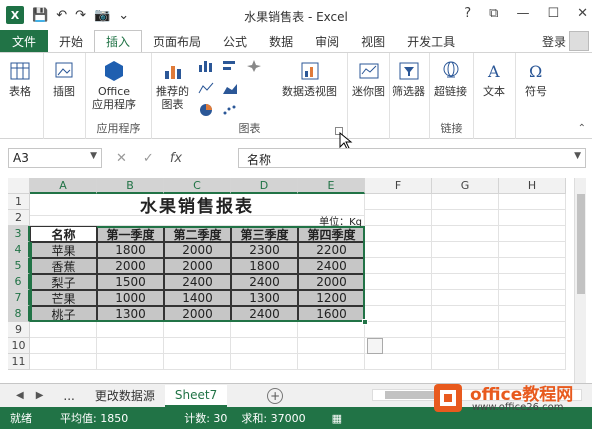 This screenshot has height=429, width=592. Describe the element at coordinates (331, 298) in the screenshot. I see `data-cell-e7: 1200` at that location.